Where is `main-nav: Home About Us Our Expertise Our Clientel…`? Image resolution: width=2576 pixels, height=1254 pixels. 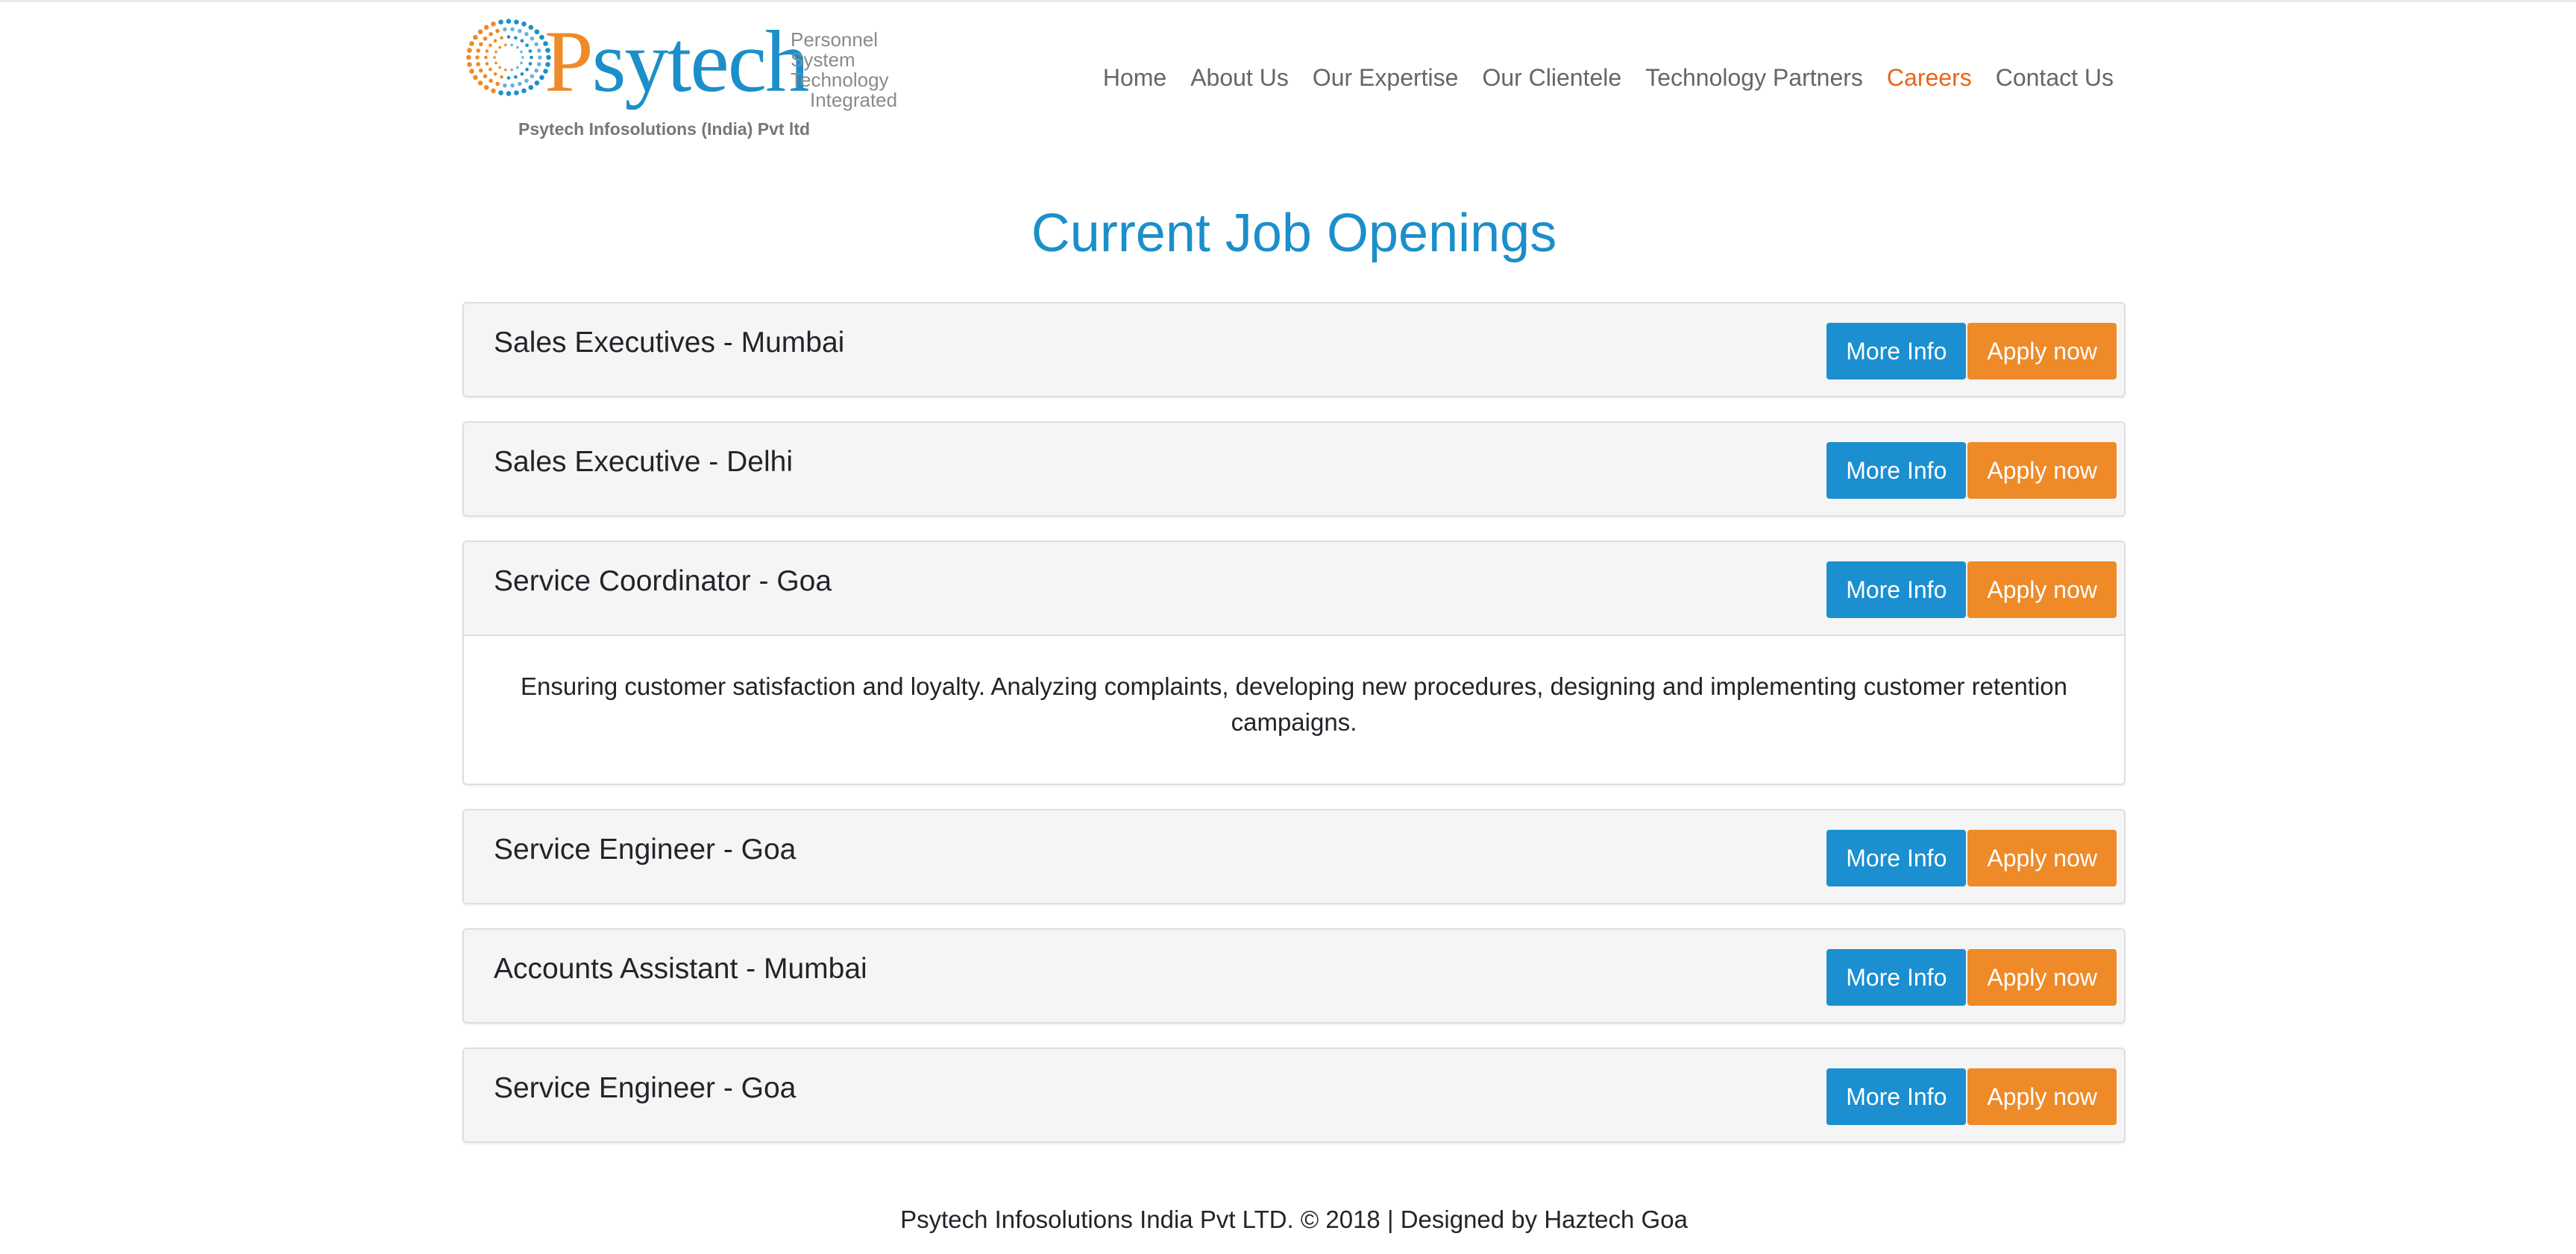
main-nav: Home About Us Our Expertise Our Clientel… is located at coordinates (1608, 77).